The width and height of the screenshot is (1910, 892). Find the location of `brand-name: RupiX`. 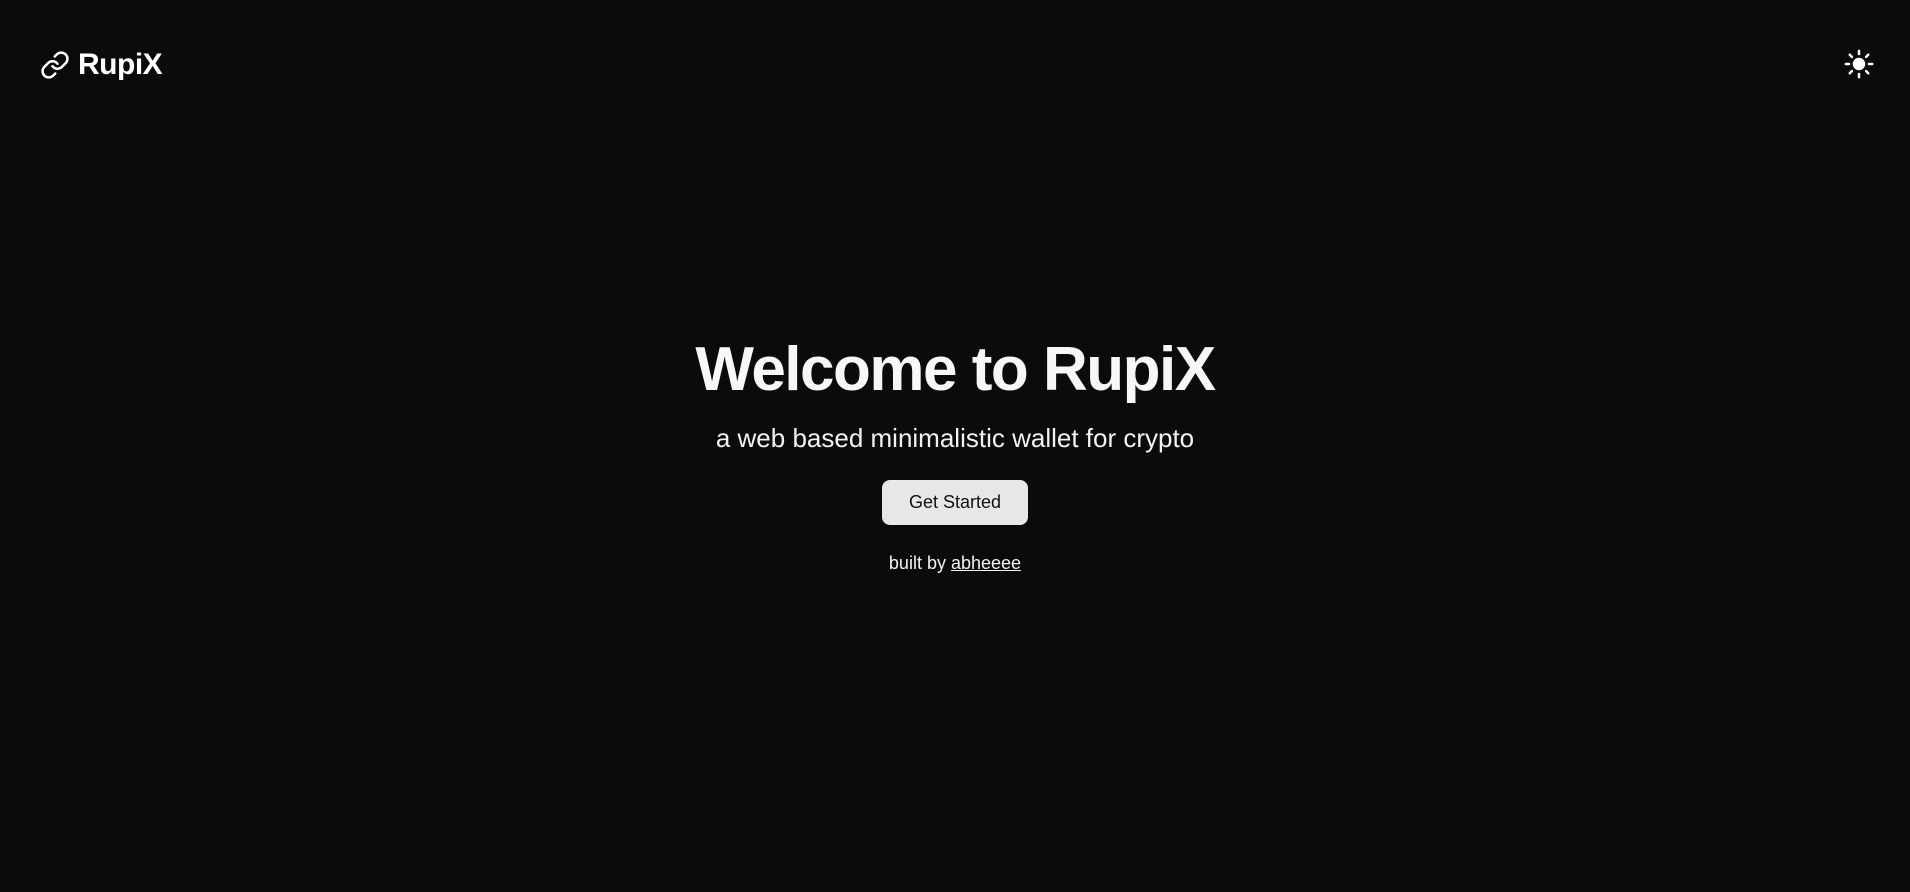

brand-name: RupiX is located at coordinates (120, 64).